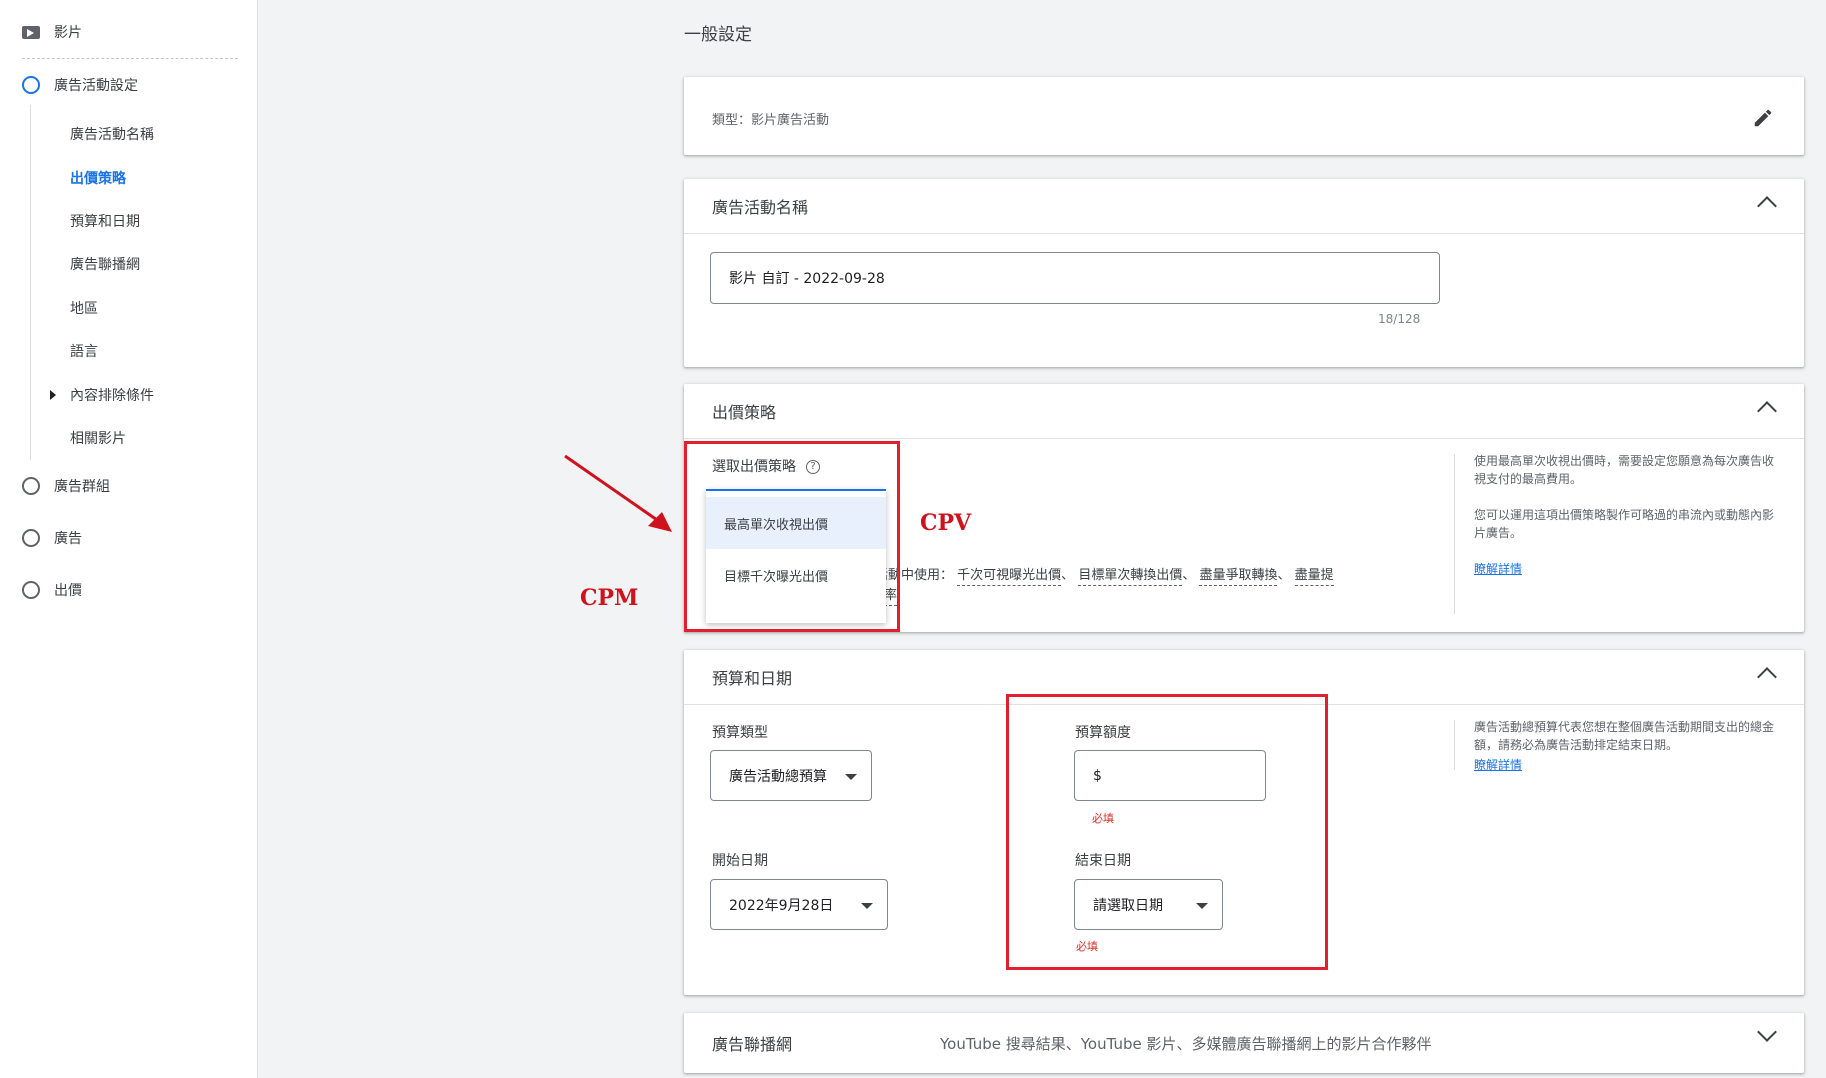 The image size is (1826, 1078). Describe the element at coordinates (1244, 411) in the screenshot. I see `bid-strategy-header: 出價策略` at that location.